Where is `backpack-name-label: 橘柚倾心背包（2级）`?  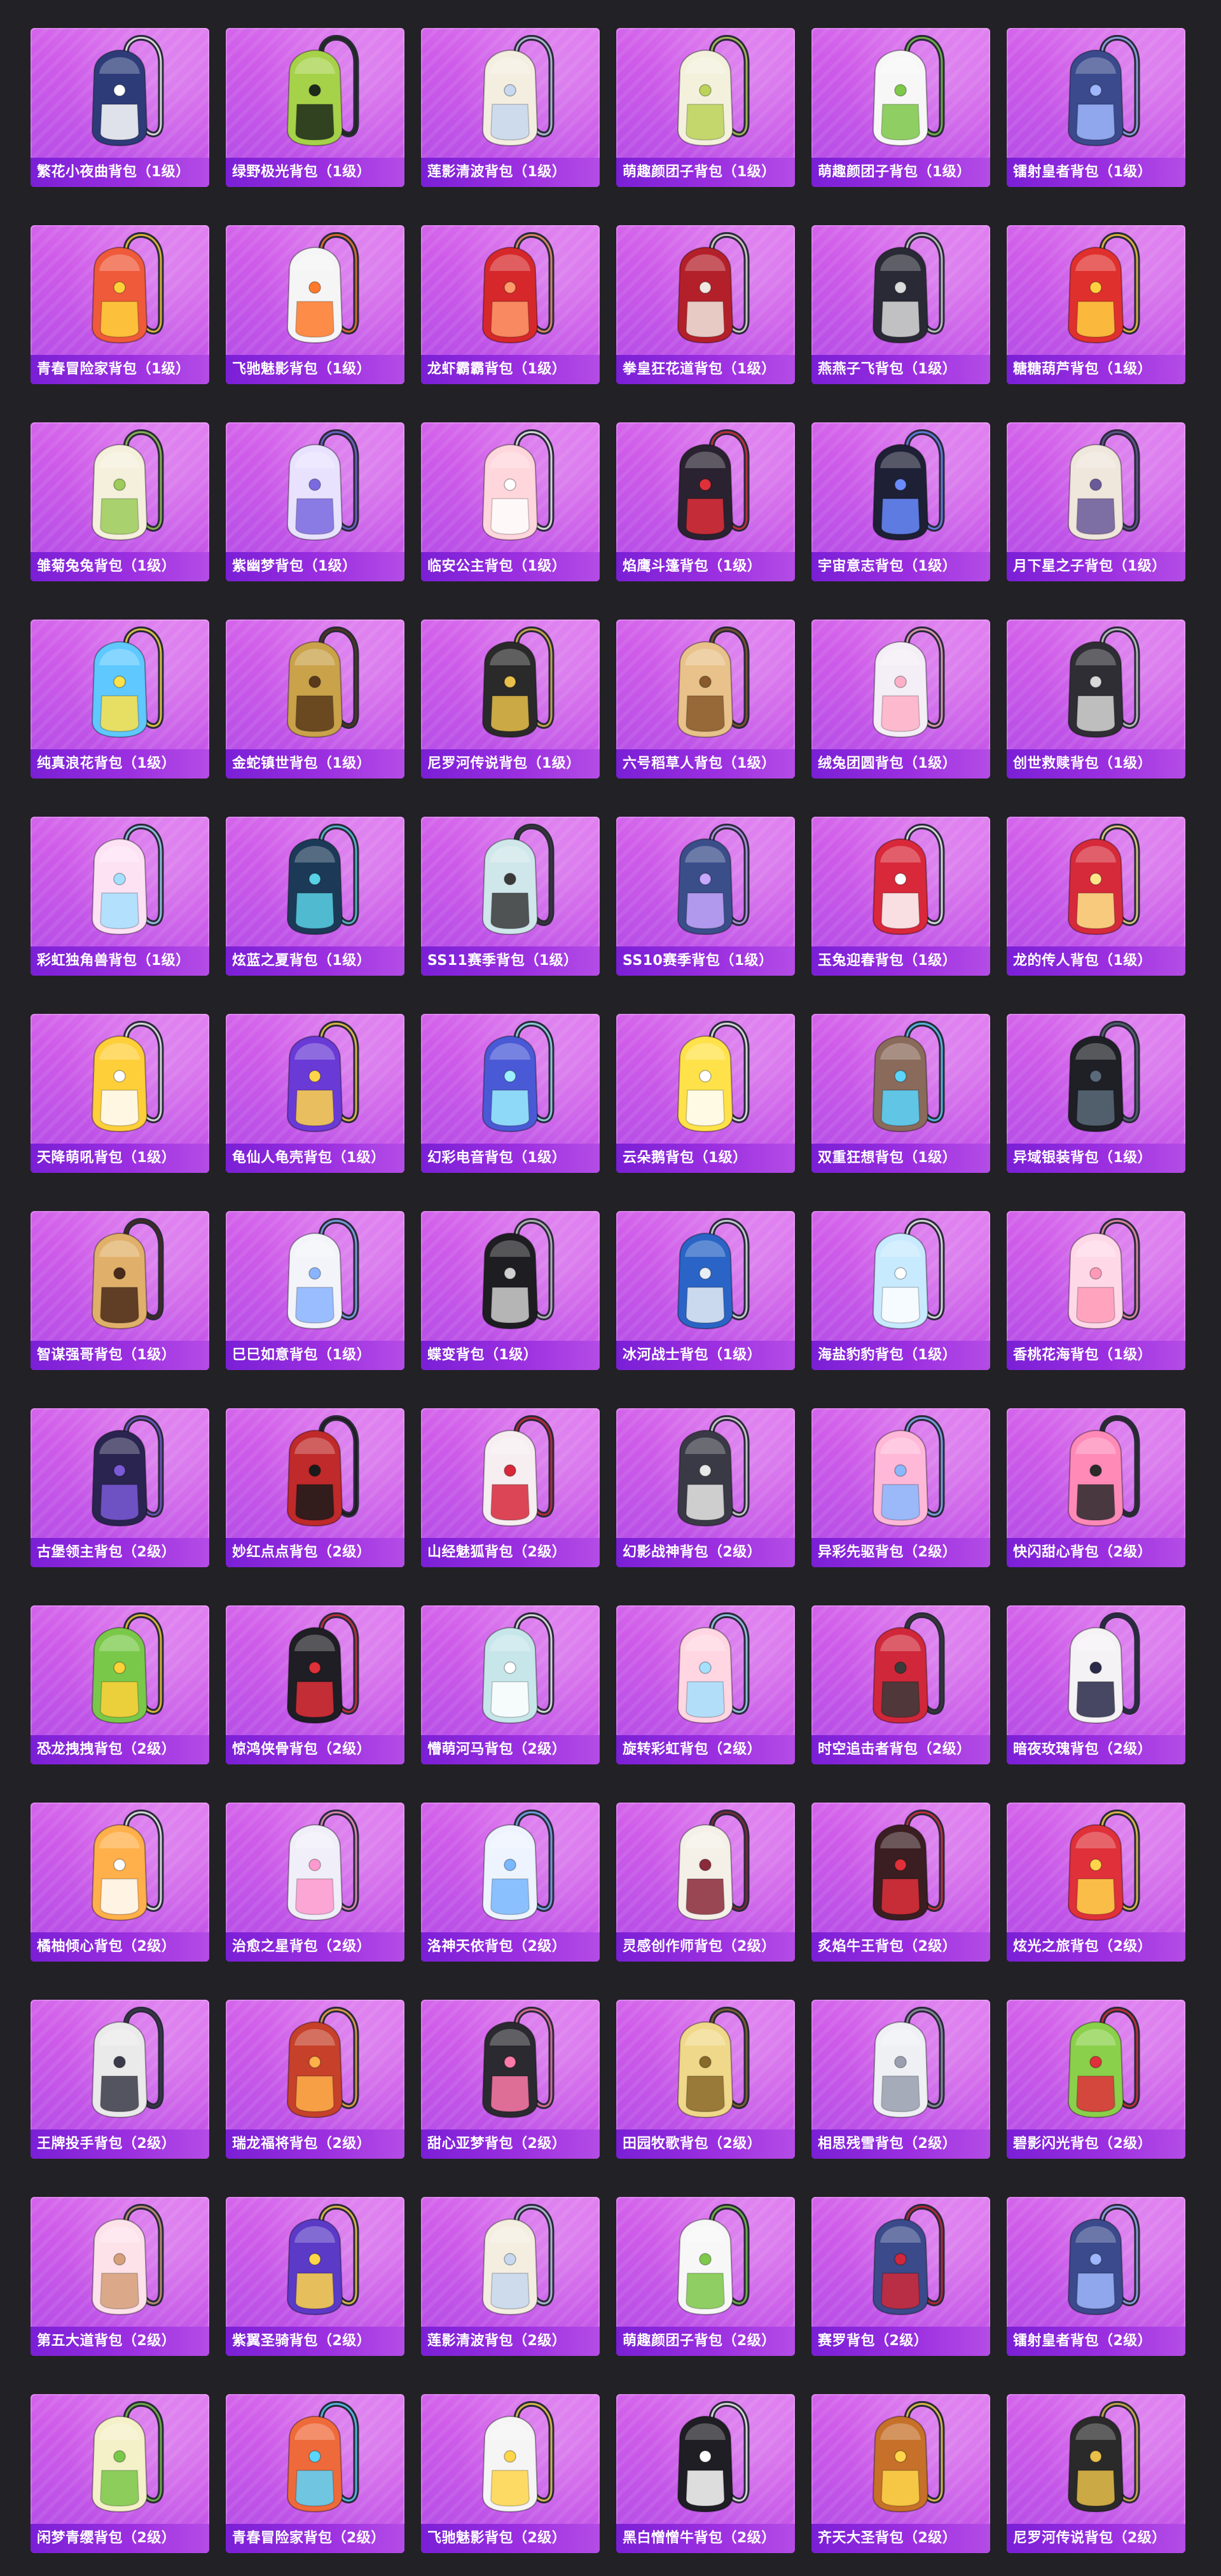 backpack-name-label: 橘柚倾心背包（2级） is located at coordinates (120, 1947).